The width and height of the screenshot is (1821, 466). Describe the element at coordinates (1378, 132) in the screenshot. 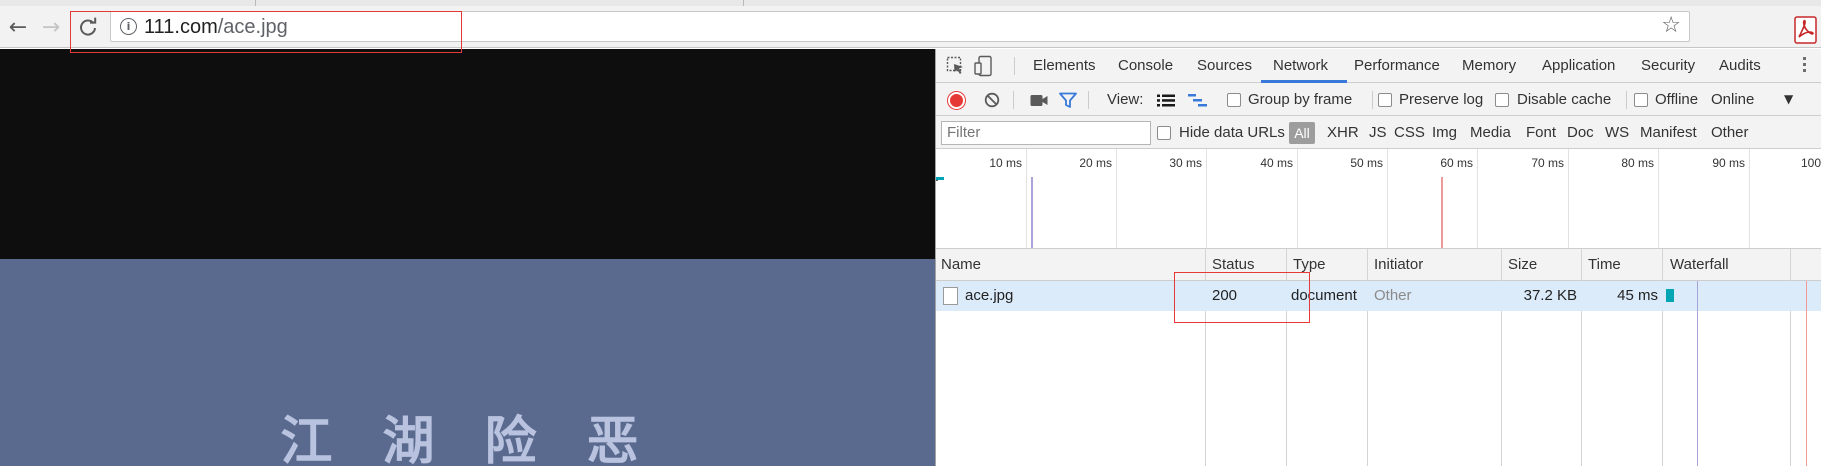

I see `type-filter-js: JS` at that location.